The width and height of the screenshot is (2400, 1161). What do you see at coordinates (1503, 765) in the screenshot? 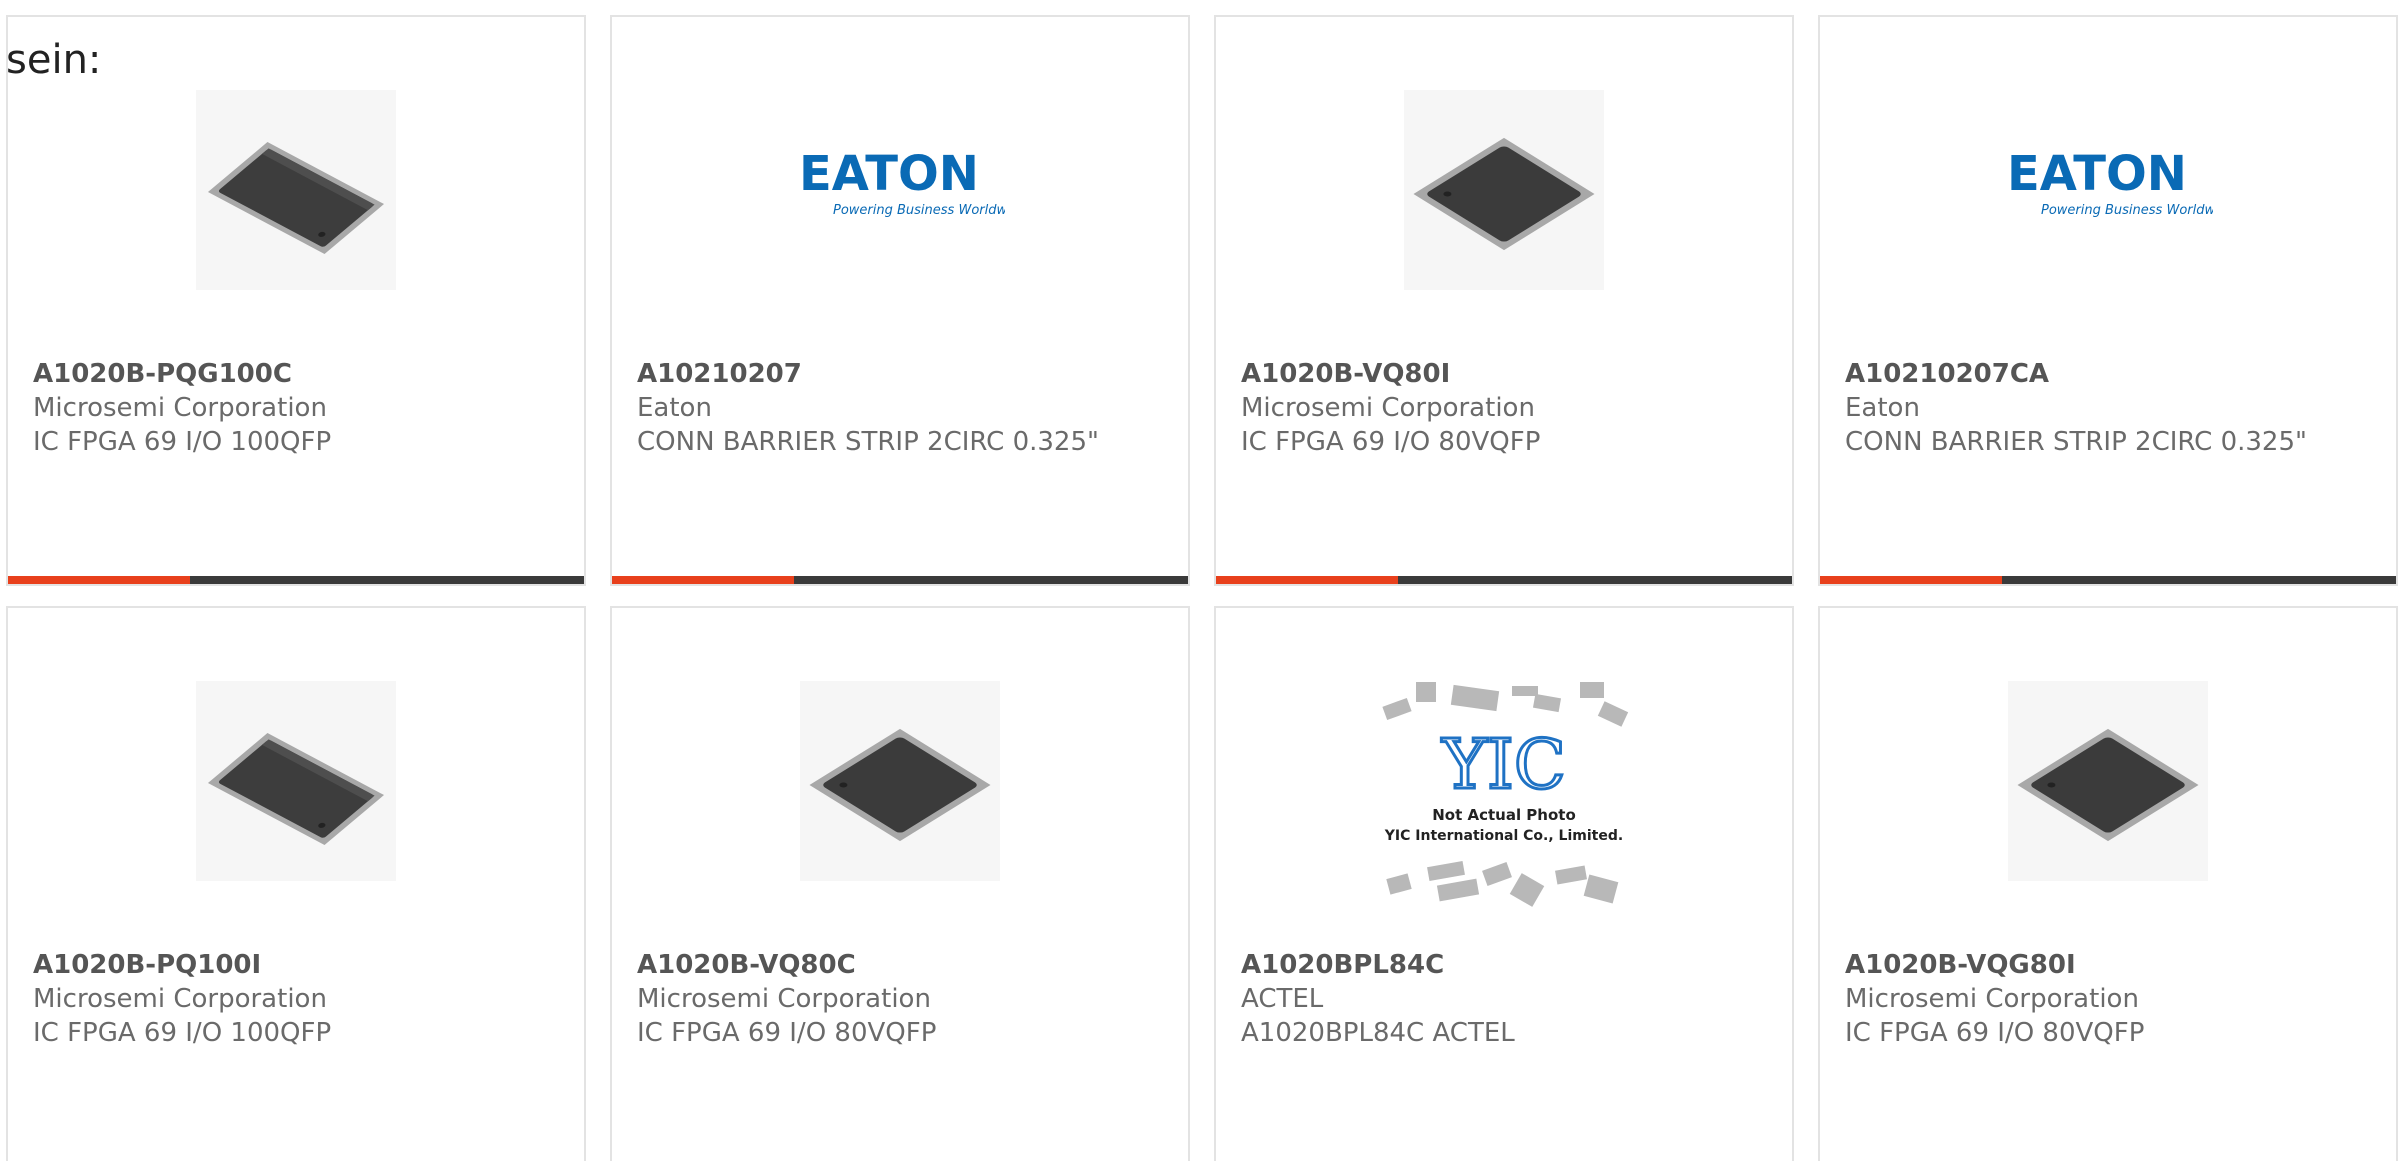
I see `svg-text: YIC` at bounding box center [1503, 765].